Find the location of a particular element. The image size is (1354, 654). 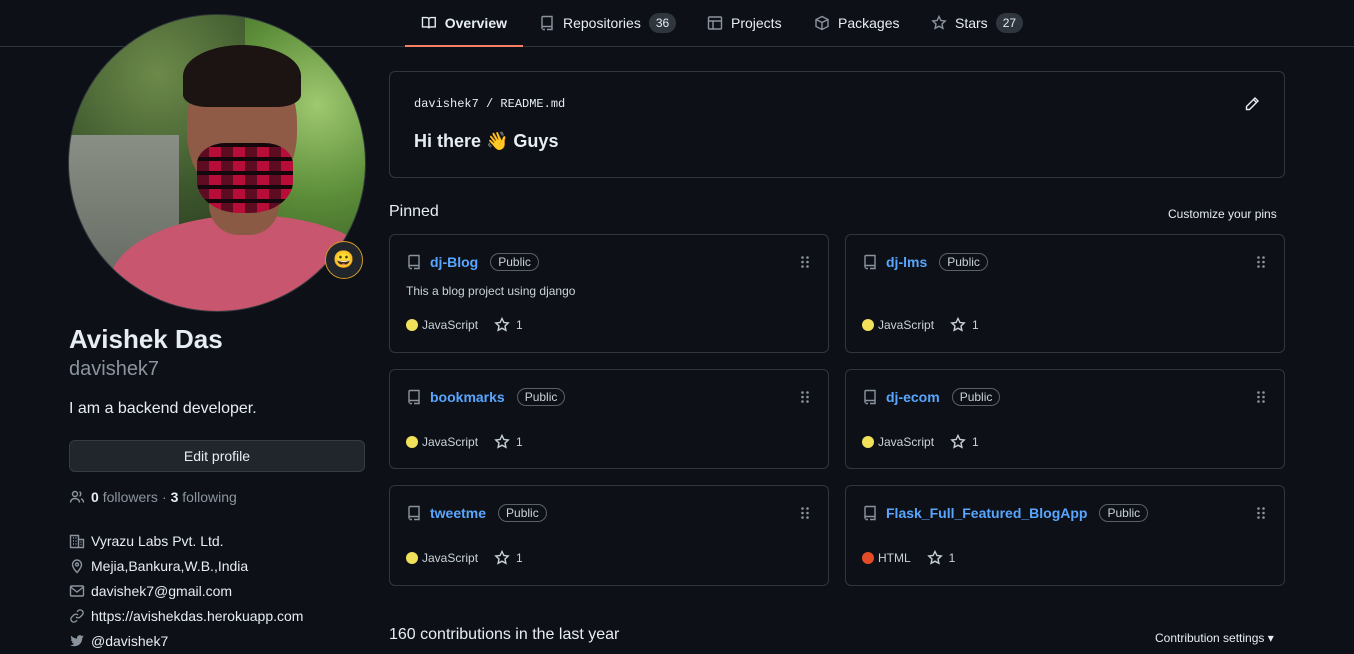

tab-label: Overview is located at coordinates (475, 23).